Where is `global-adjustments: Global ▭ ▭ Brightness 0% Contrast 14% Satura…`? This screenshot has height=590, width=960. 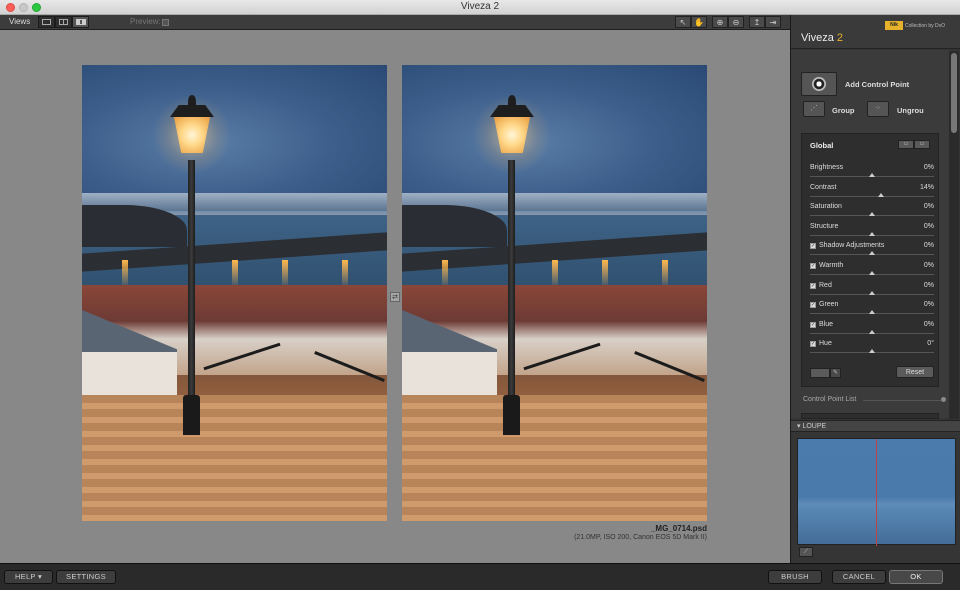
global-adjustments: Global ▭ ▭ Brightness 0% Contrast 14% Satura… is located at coordinates (870, 260).